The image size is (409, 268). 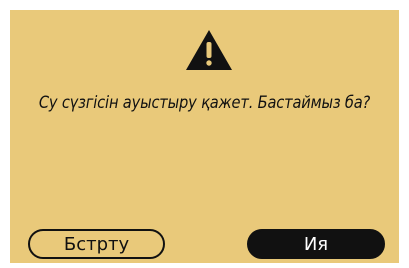 I want to click on cancel-button: Бстрту, so click(x=96, y=244).